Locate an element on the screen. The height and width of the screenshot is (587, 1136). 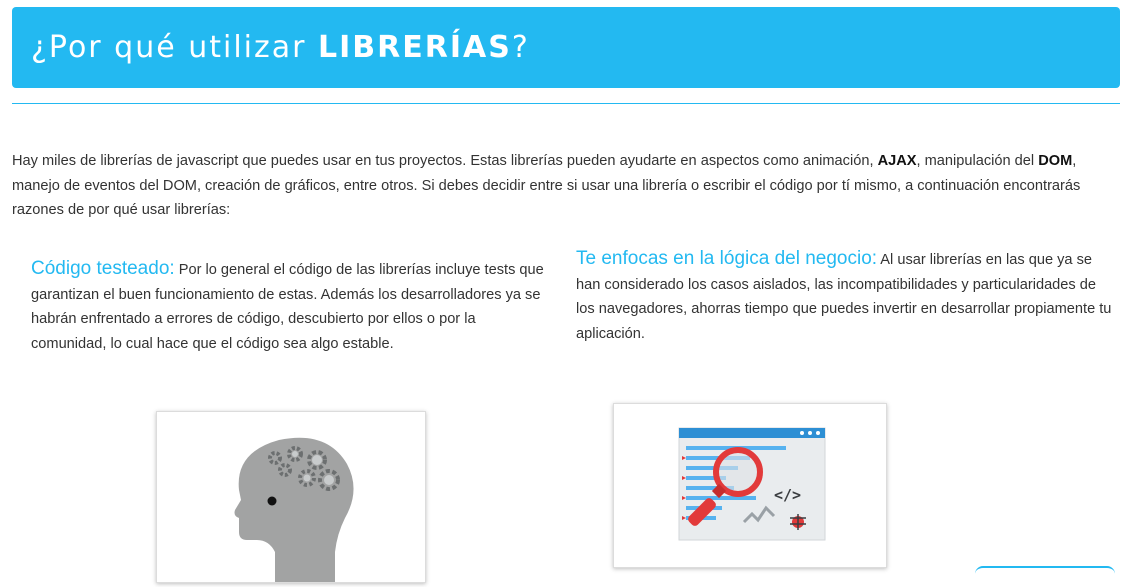
reason-title-business: Te enfocas en la lógica del negocio: is located at coordinates (727, 258).